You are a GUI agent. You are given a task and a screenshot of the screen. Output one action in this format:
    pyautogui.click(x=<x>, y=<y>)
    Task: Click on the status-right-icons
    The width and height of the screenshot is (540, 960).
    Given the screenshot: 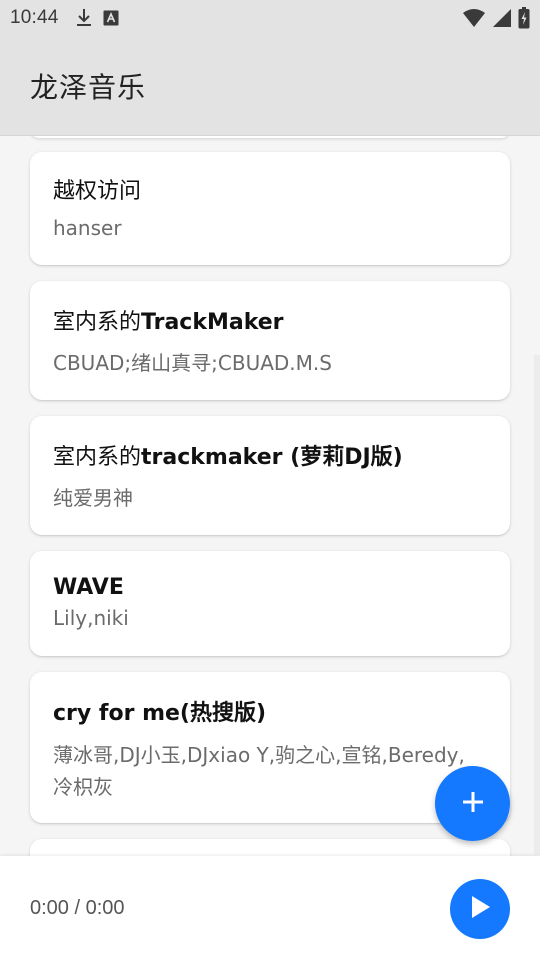 What is the action you would take?
    pyautogui.click(x=496, y=18)
    